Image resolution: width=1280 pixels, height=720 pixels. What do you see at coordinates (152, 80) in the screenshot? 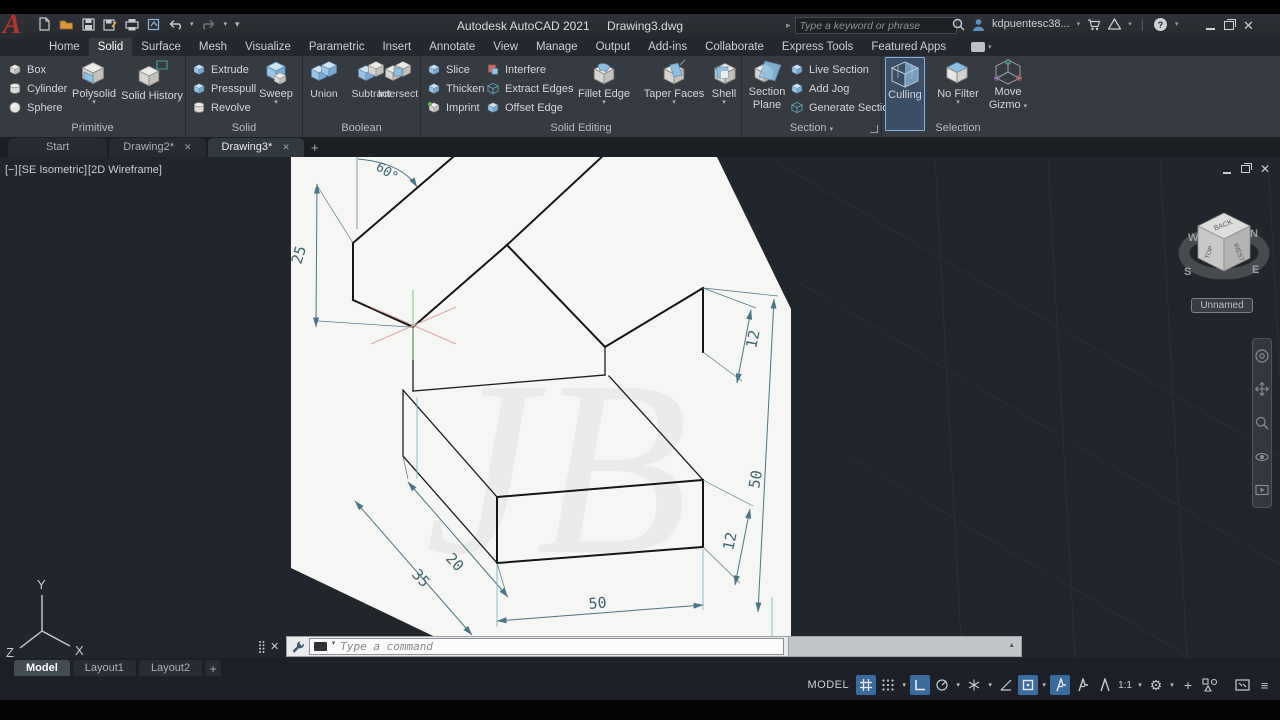
I see `solid-history-button: Solid History` at bounding box center [152, 80].